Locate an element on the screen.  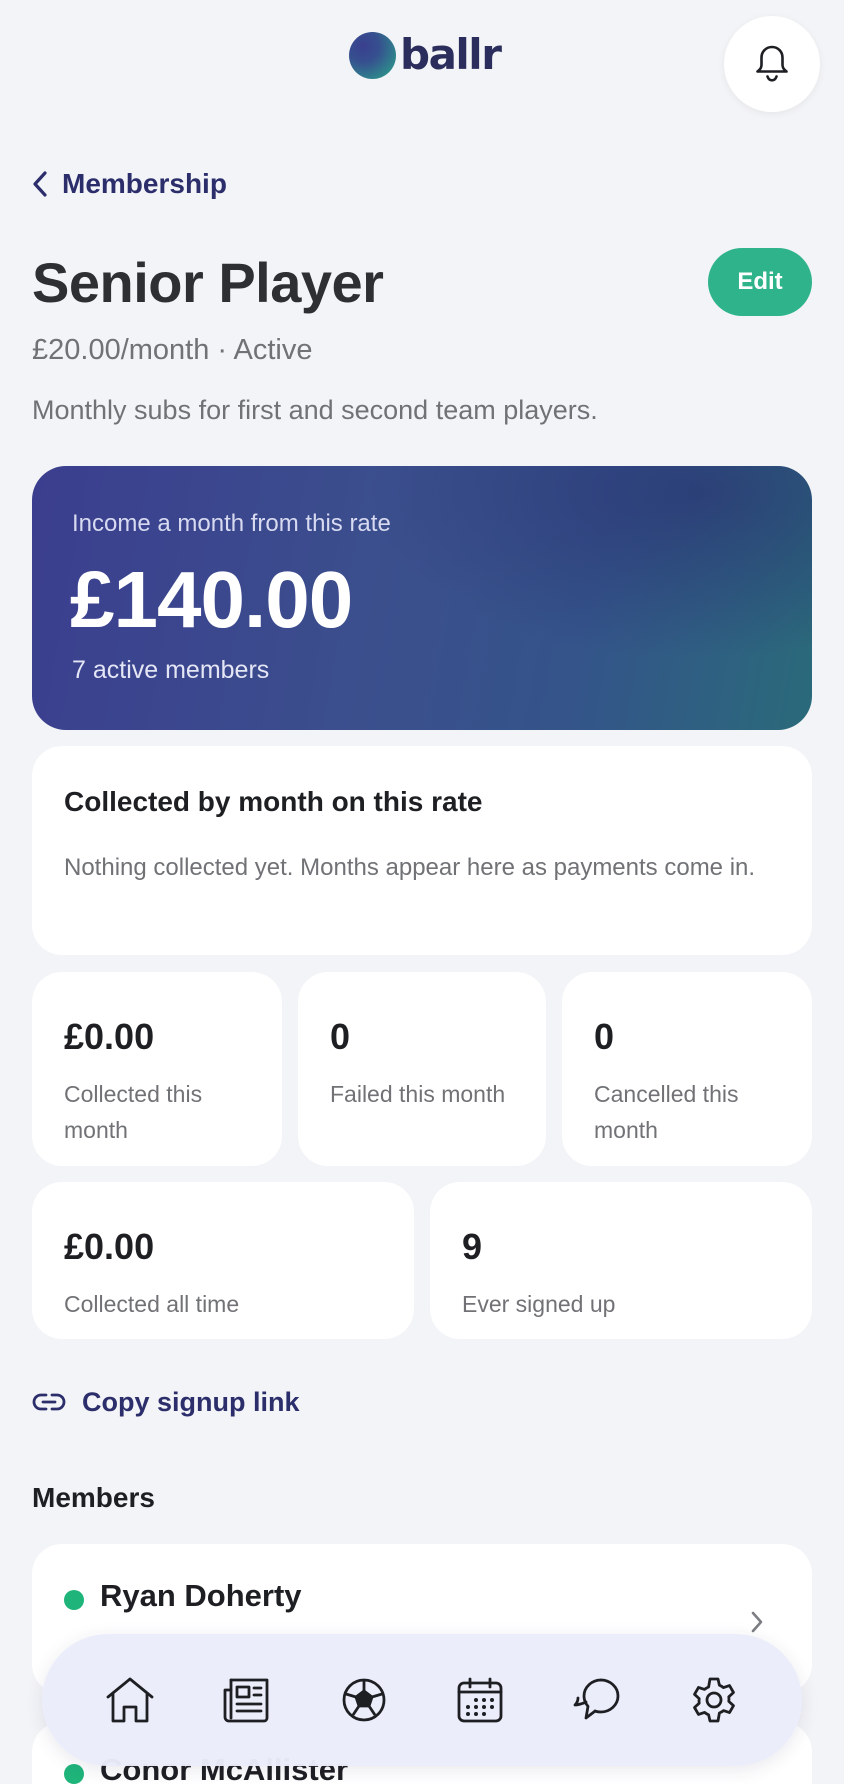
collected-title: Collected by month on this rate is located at coordinates (273, 801).